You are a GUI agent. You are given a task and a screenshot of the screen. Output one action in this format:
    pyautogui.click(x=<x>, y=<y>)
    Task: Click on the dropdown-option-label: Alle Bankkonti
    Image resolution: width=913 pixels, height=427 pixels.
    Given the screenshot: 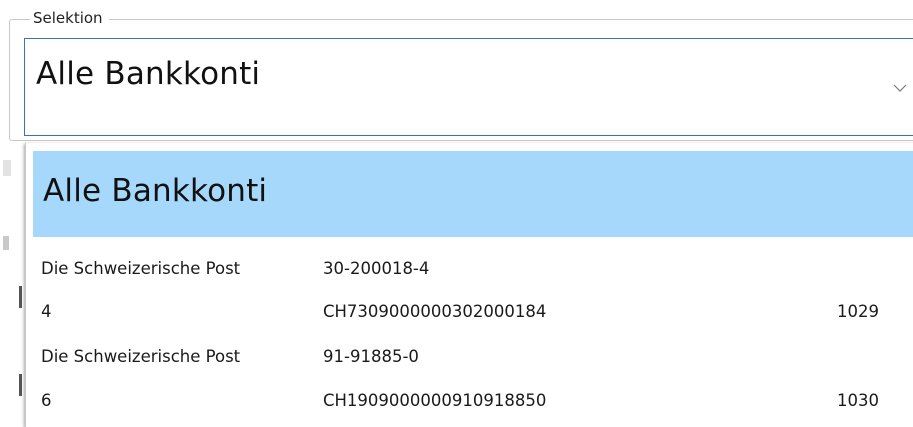 What is the action you would take?
    pyautogui.click(x=155, y=191)
    